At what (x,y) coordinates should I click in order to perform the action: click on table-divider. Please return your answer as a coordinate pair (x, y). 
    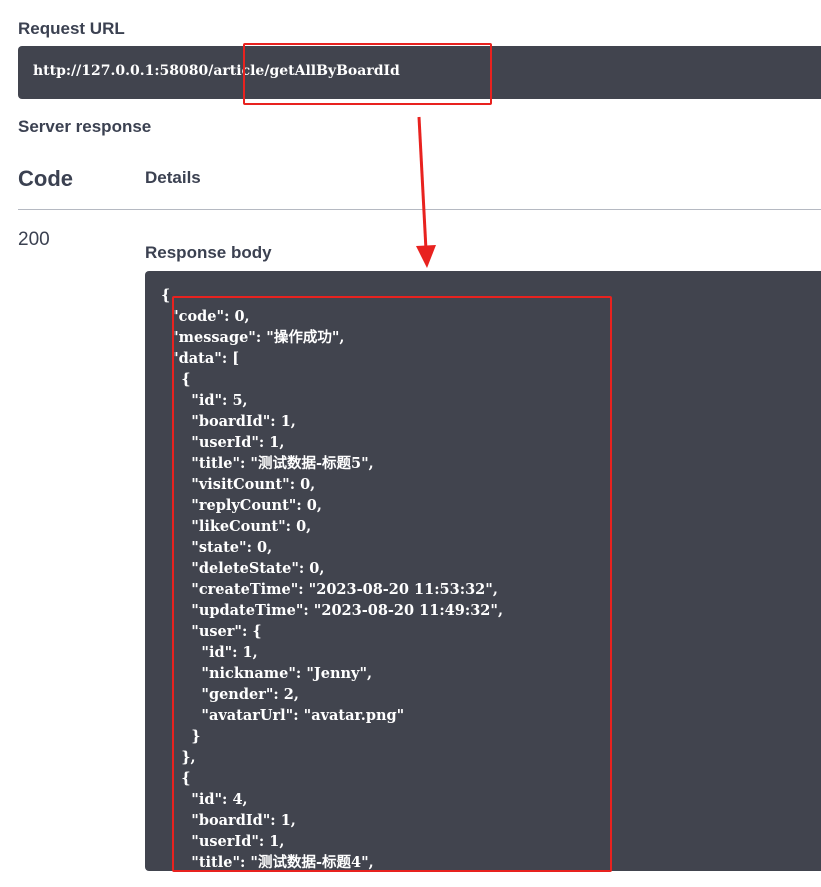
    Looking at the image, I should click on (419, 209).